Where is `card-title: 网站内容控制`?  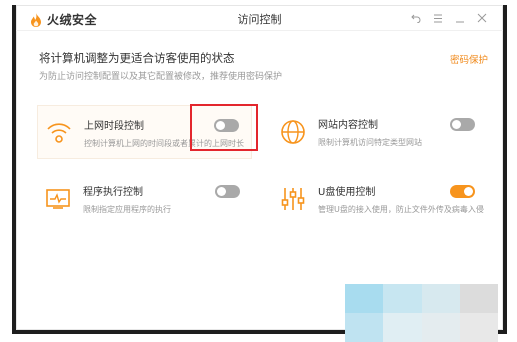
card-title: 网站内容控制 is located at coordinates (348, 125).